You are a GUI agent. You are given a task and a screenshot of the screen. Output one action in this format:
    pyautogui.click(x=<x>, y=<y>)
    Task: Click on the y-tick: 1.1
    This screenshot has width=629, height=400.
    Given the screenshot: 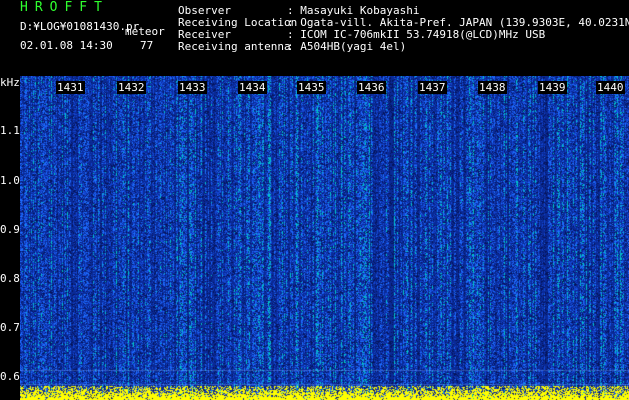 What is the action you would take?
    pyautogui.click(x=10, y=130)
    